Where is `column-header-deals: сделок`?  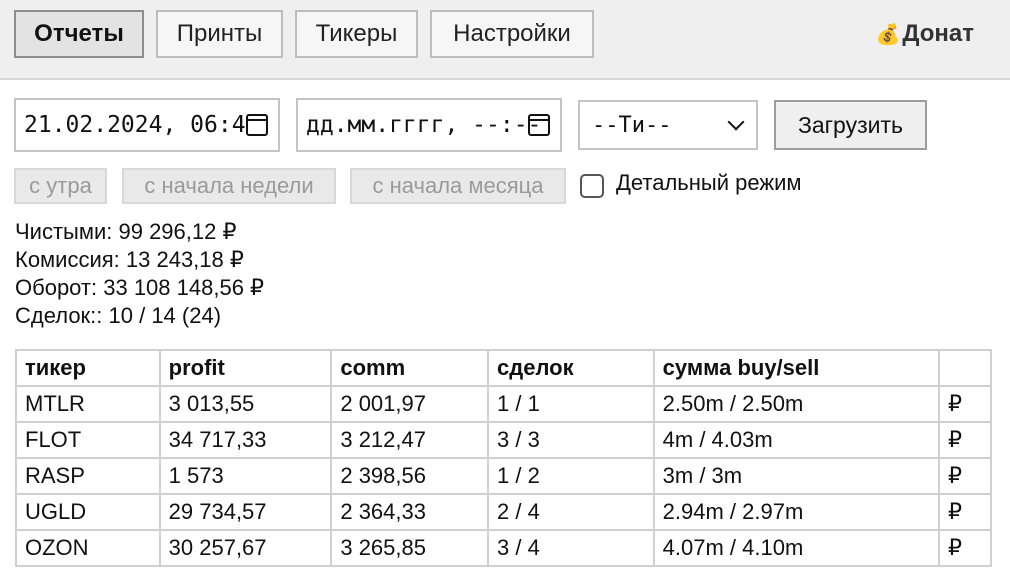 column-header-deals: сделок is located at coordinates (571, 368).